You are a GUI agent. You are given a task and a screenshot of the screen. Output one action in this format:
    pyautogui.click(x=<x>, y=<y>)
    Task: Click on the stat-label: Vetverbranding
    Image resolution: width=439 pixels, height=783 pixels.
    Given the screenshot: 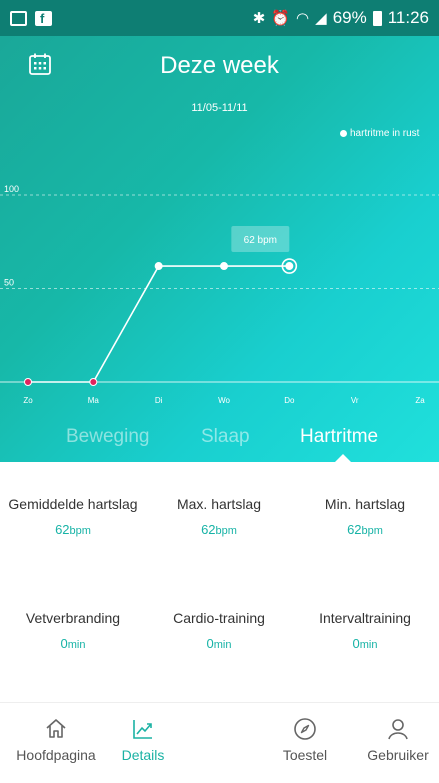 What is the action you would take?
    pyautogui.click(x=73, y=618)
    